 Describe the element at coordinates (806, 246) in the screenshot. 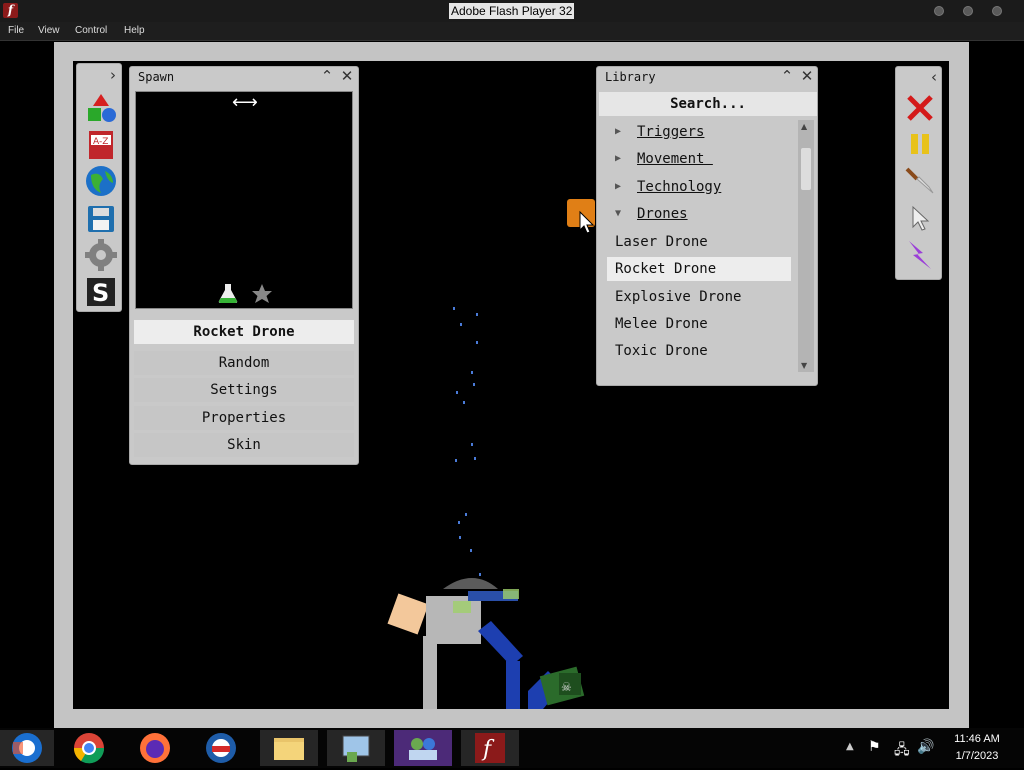

I see `library-scrollbar: ▲ ▼` at that location.